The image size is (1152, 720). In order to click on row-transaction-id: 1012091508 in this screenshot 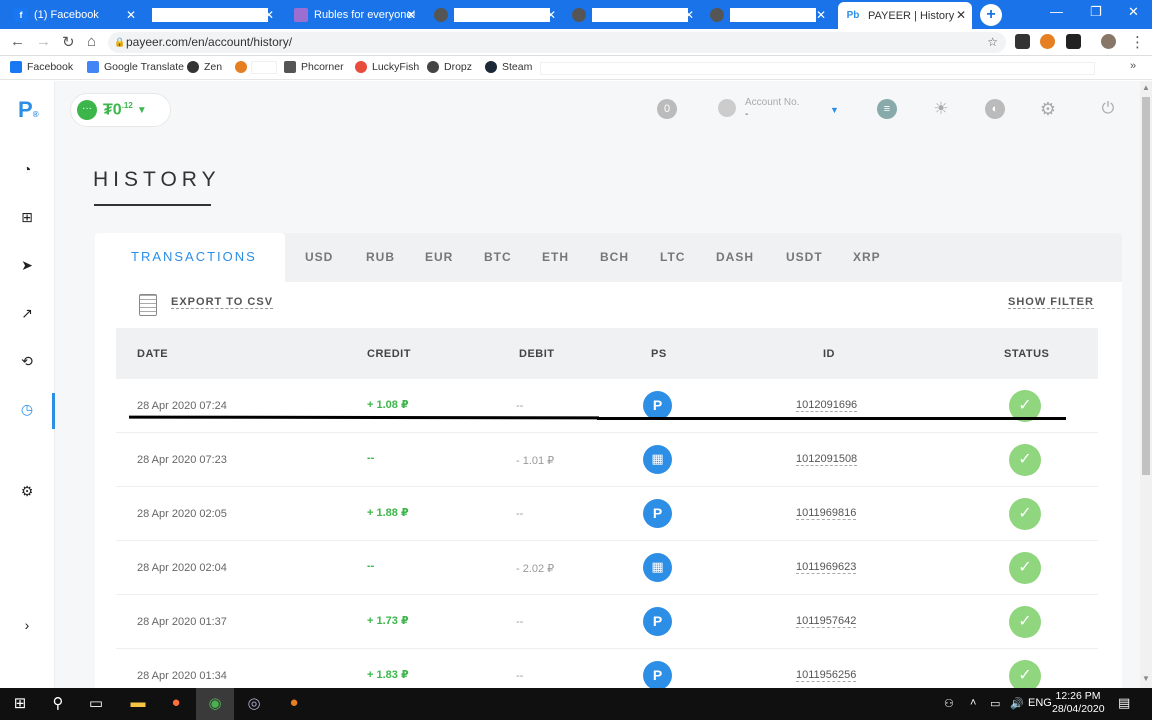, I will do `click(827, 459)`.